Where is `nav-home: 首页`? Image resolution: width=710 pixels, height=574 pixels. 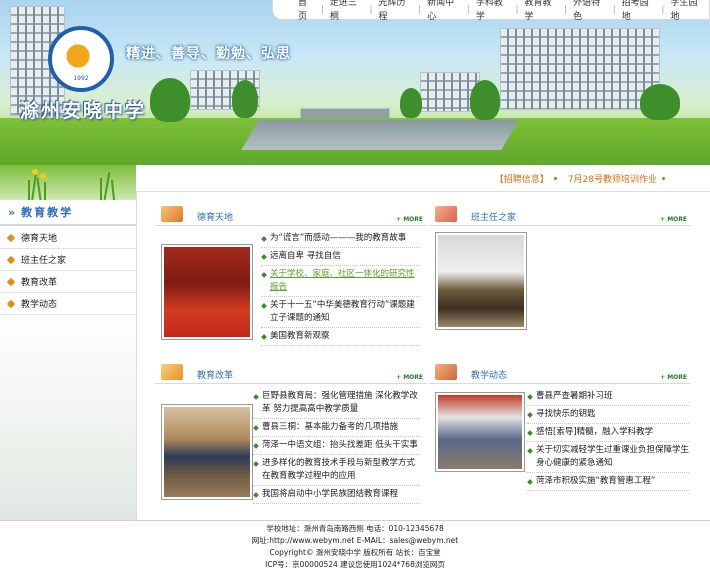 nav-home: 首页 is located at coordinates (306, 12).